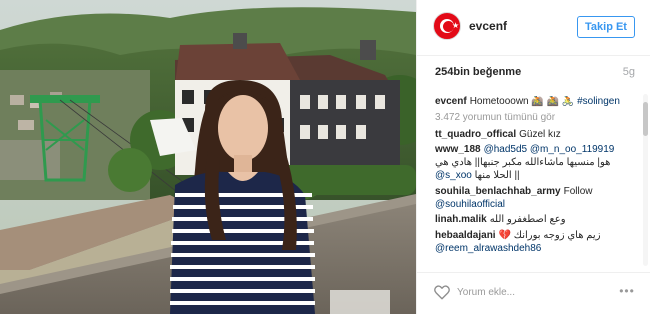 The width and height of the screenshot is (650, 314). I want to click on comment-item: linah.malik وعع اصطغفرو الله, so click(535, 220).